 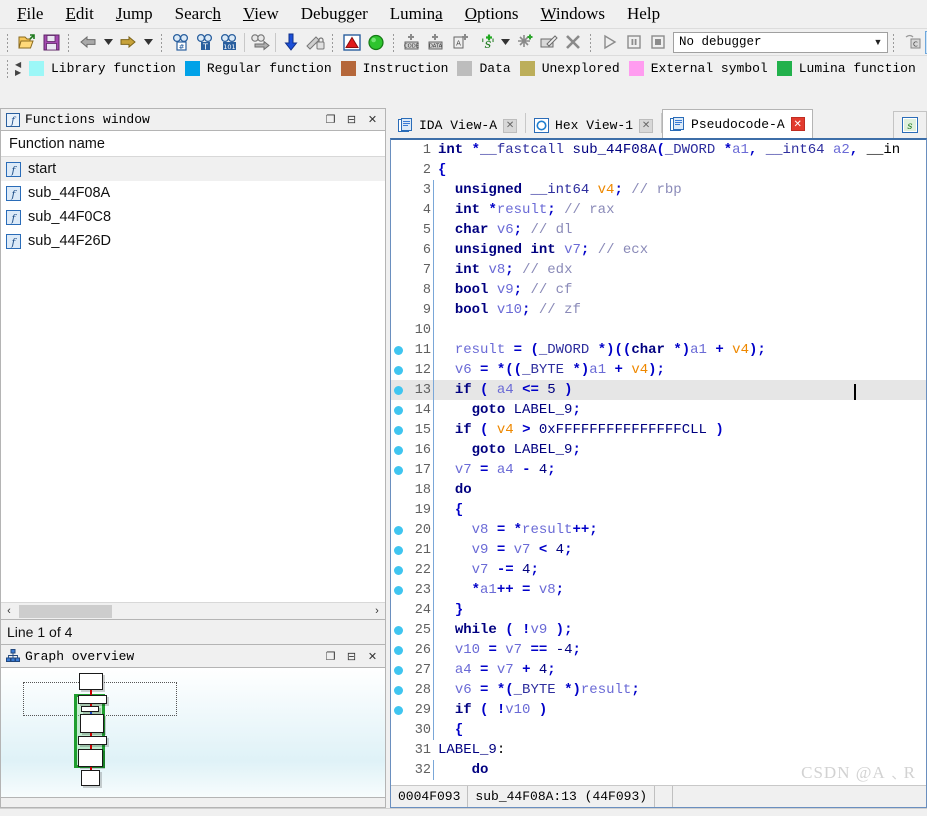 What do you see at coordinates (229, 42) in the screenshot?
I see `search-binary-icon: 101` at bounding box center [229, 42].